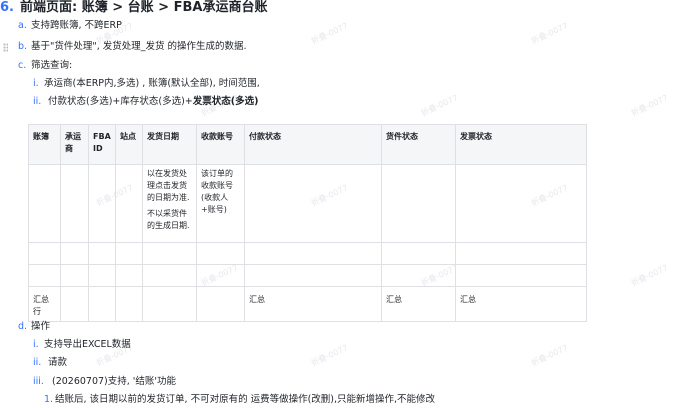 Image resolution: width=690 pixels, height=408 pixels. I want to click on column-header: 付款状态, so click(313, 144).